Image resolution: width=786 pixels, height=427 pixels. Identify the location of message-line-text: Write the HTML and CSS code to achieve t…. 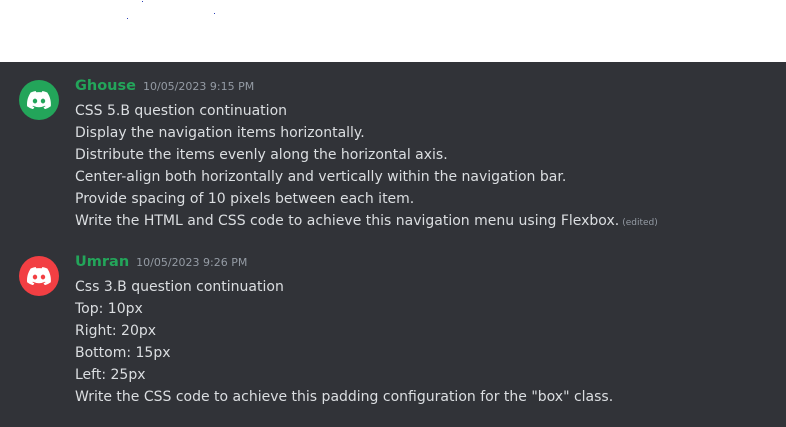
(347, 221).